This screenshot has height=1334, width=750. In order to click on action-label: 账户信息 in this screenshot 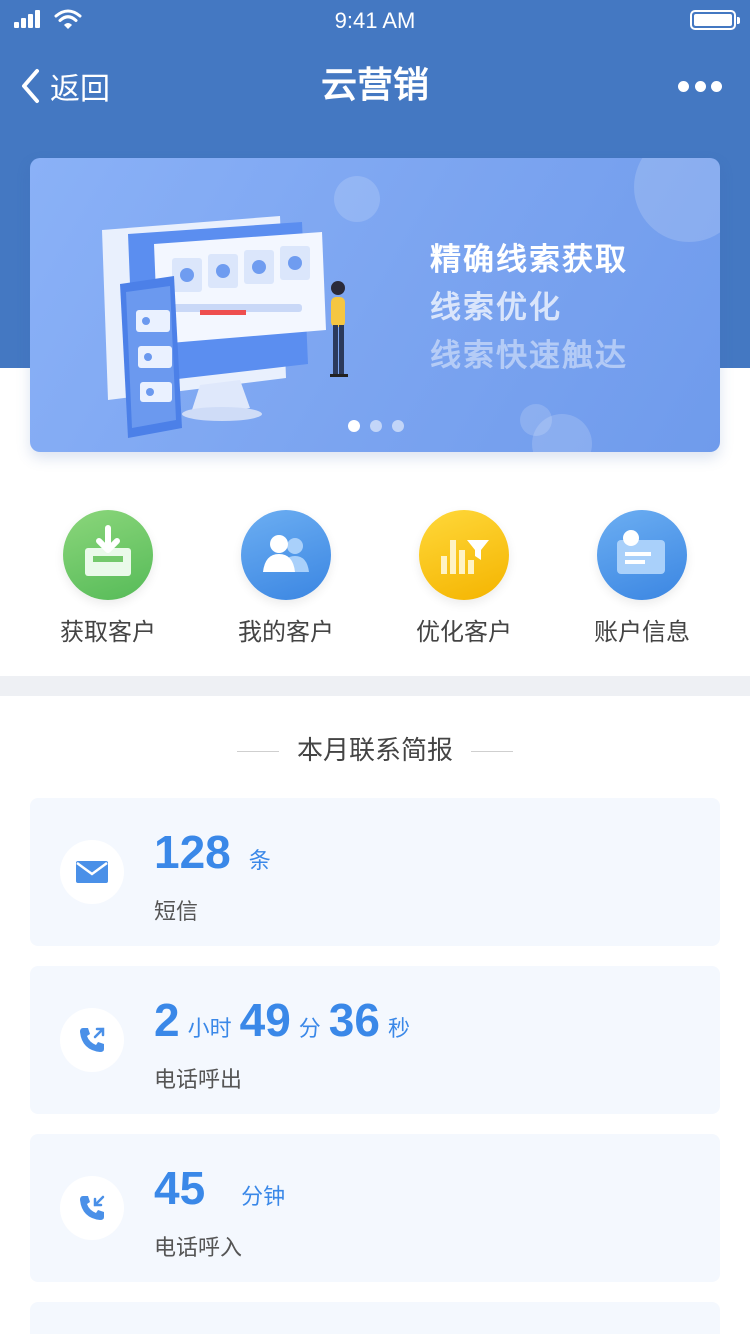, I will do `click(642, 632)`.